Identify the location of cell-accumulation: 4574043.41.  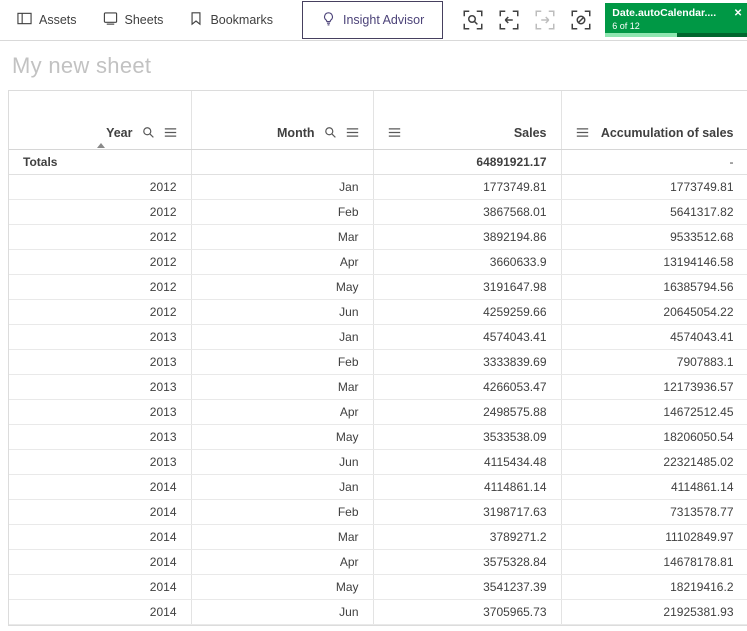
(654, 337).